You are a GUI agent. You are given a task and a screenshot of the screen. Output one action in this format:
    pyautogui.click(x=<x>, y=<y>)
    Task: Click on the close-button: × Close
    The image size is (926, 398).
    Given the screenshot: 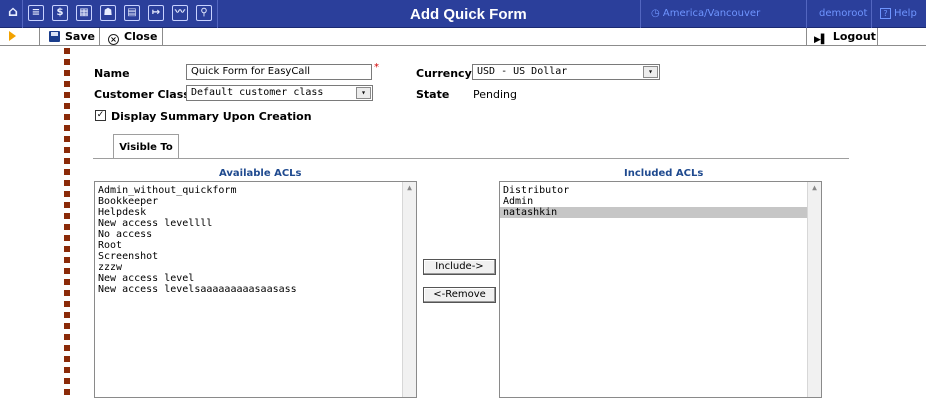 What is the action you would take?
    pyautogui.click(x=133, y=37)
    